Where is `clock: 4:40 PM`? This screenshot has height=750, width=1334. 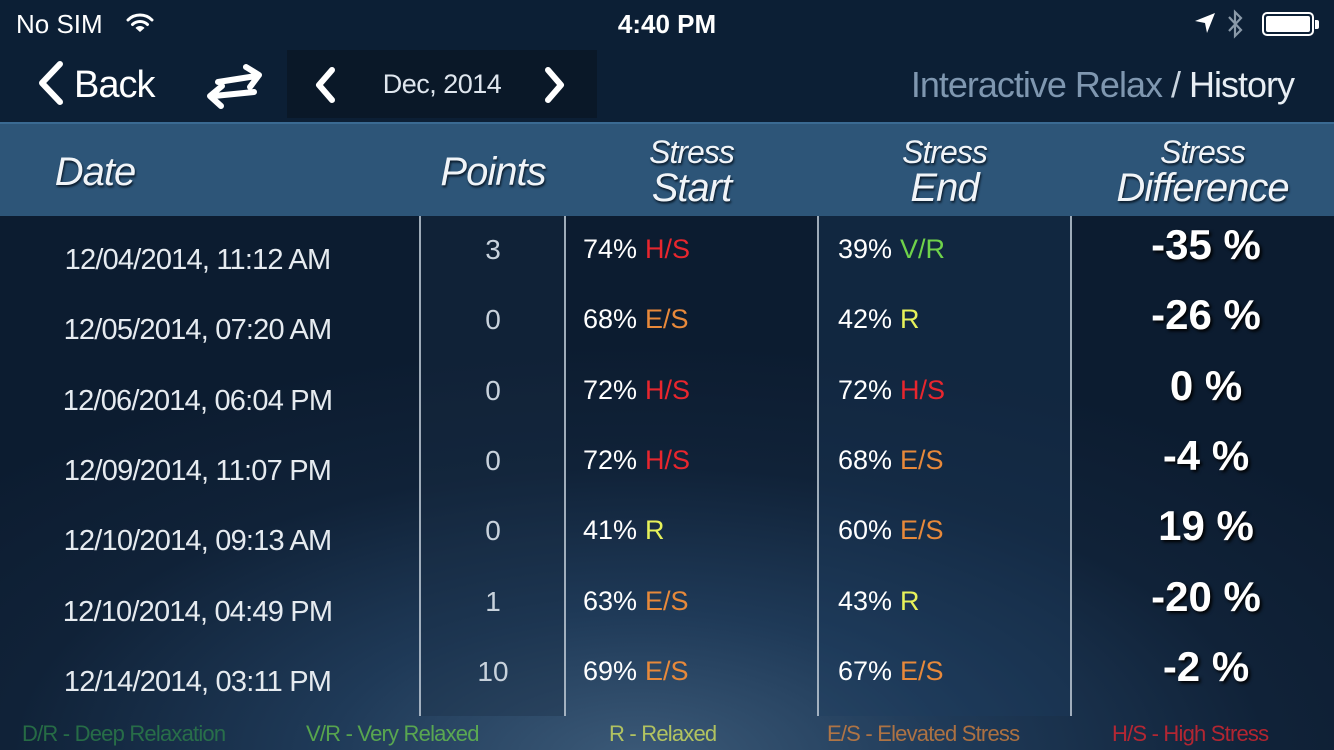
clock: 4:40 PM is located at coordinates (667, 24).